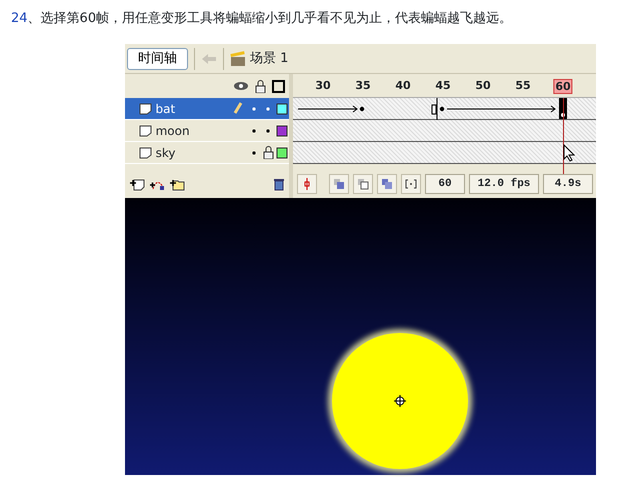 The height and width of the screenshot is (477, 617). Describe the element at coordinates (504, 184) in the screenshot. I see `frame-rate-field: 12.0 fps` at that location.